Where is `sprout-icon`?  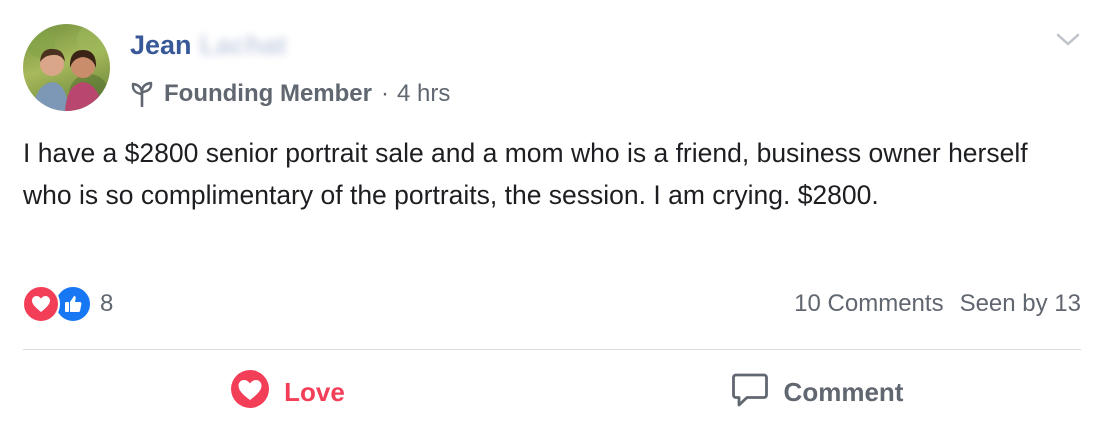 sprout-icon is located at coordinates (142, 94).